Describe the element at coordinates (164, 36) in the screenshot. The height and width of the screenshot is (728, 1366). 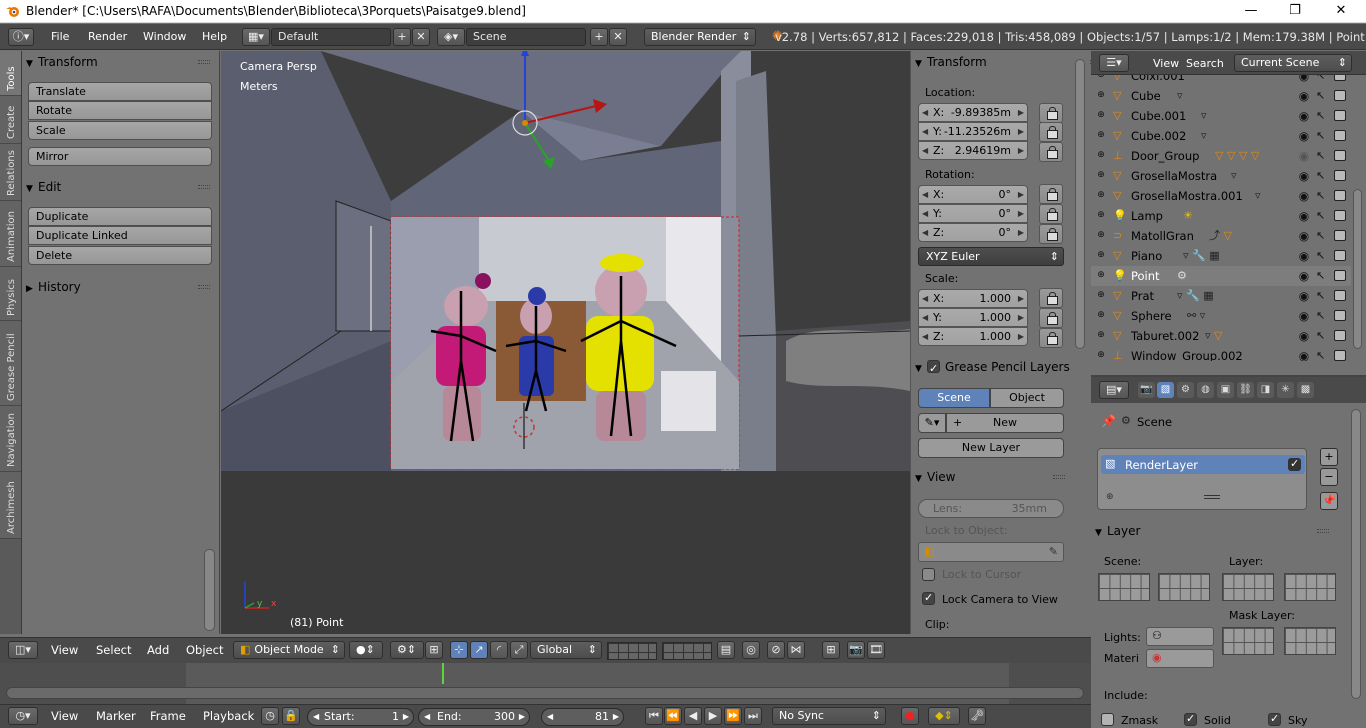
I see `menu-window: Window` at that location.